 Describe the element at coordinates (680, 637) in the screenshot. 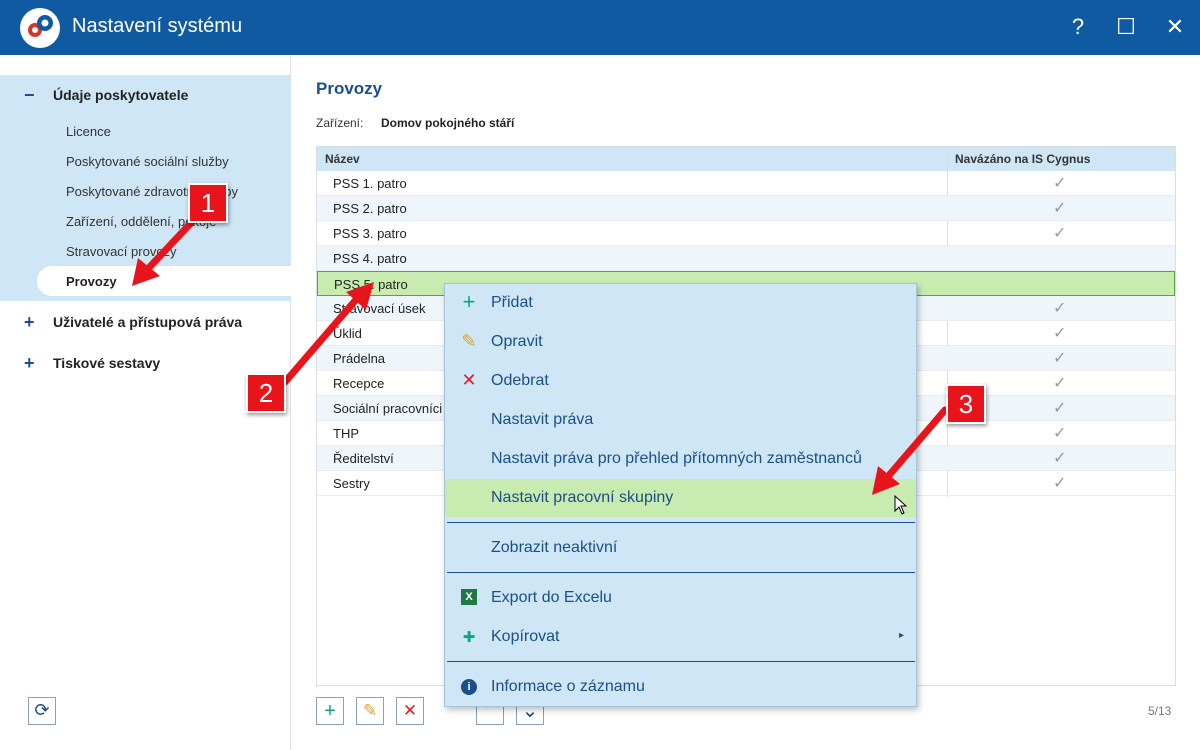

I see `menu-item-copy: ✚ Kopírovat ▸` at that location.